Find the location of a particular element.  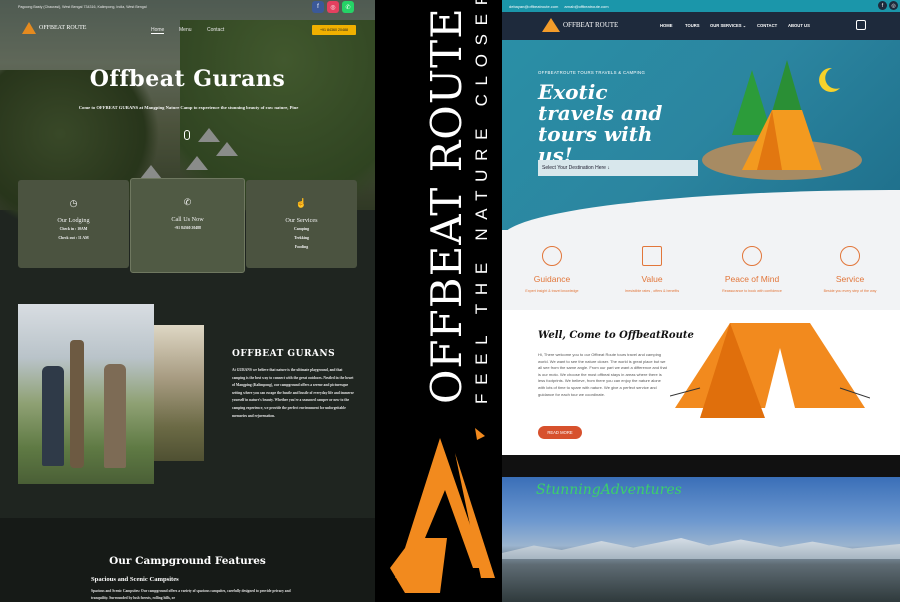

mountain-photo: StunningAdventures is located at coordinates (701, 539).